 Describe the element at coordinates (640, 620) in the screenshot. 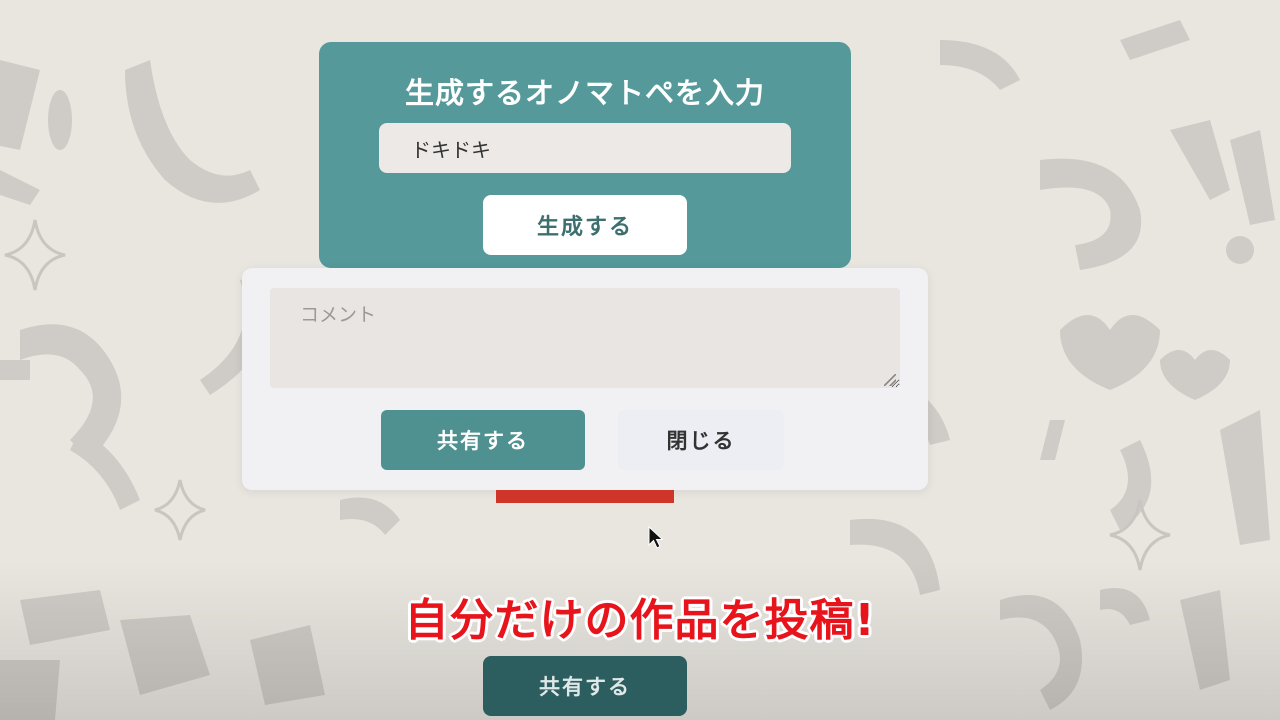

I see `caption-overlay: 自分だけの作品を投稿!` at that location.